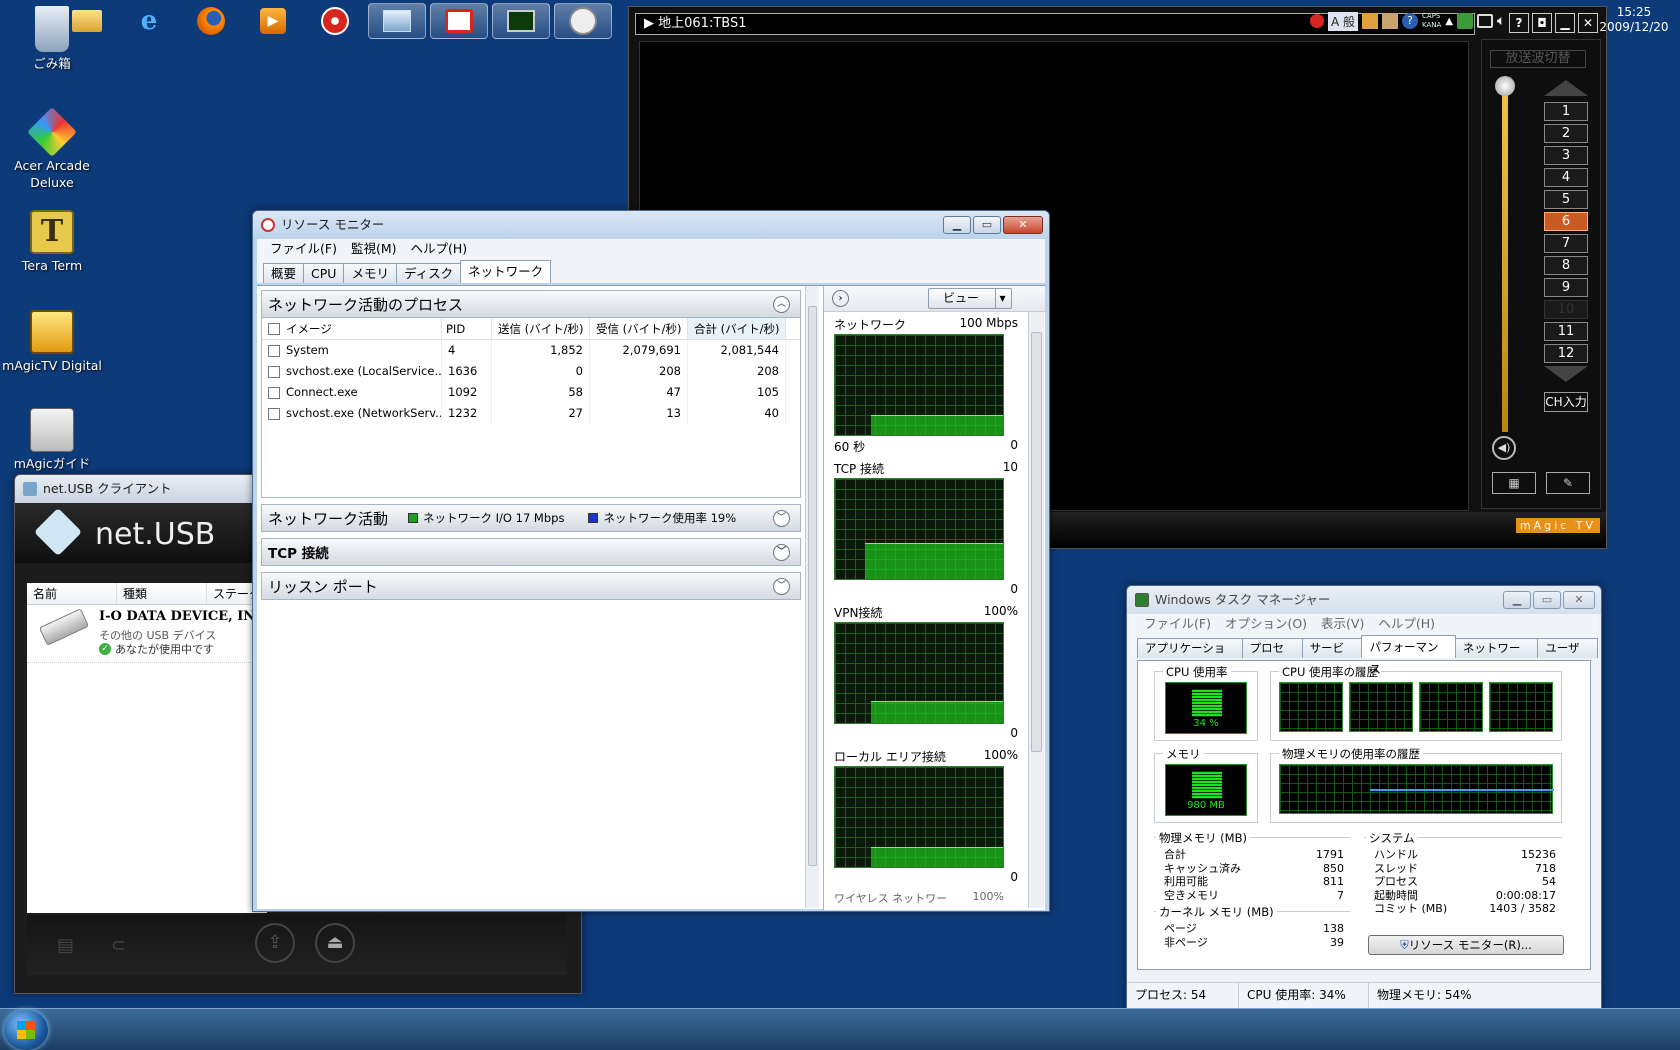  What do you see at coordinates (1410, 21) in the screenshot?
I see `help-icon: ?` at bounding box center [1410, 21].